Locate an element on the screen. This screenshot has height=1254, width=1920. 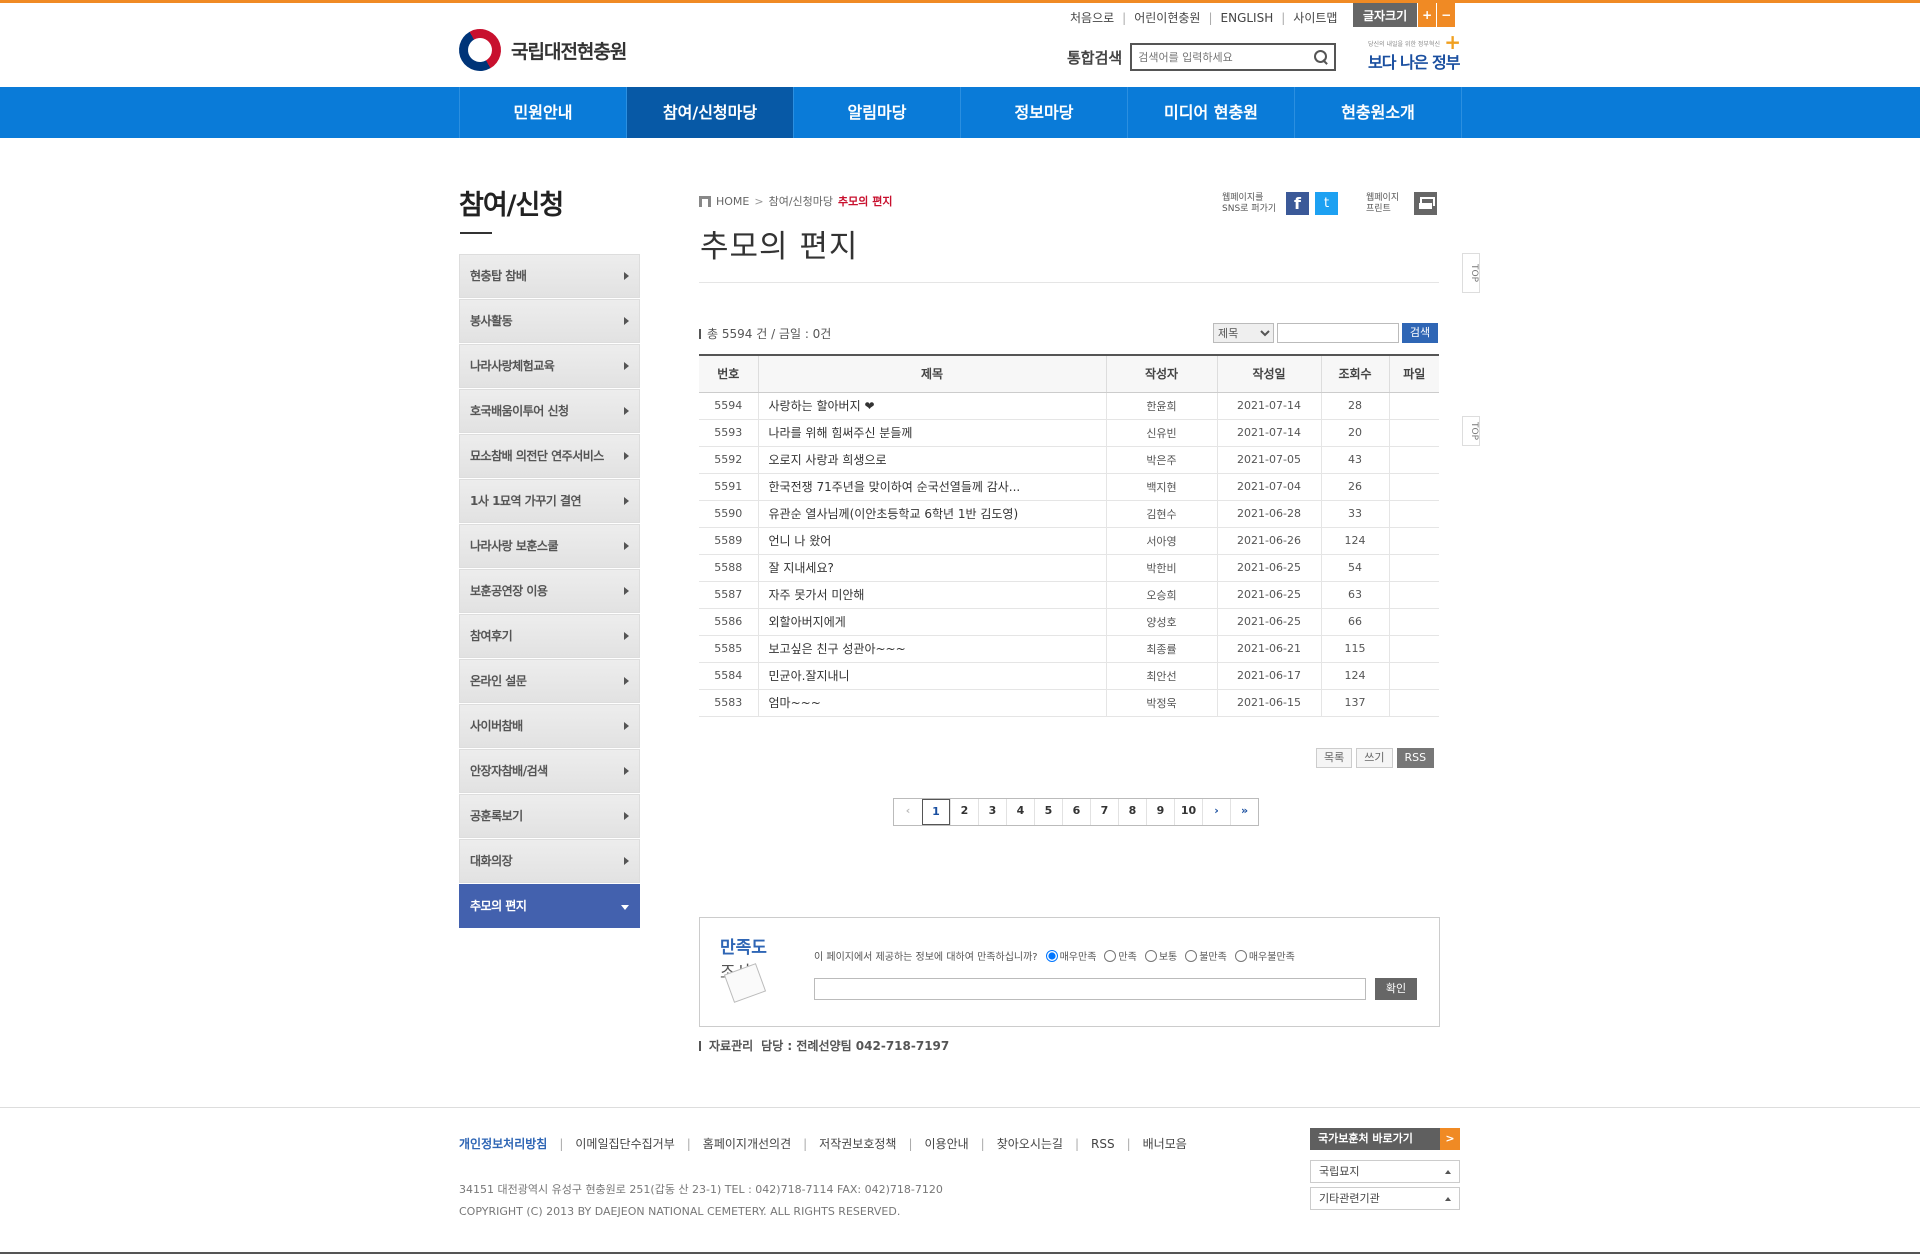
sidebar-item: 대화의장 is located at coordinates (549, 861).